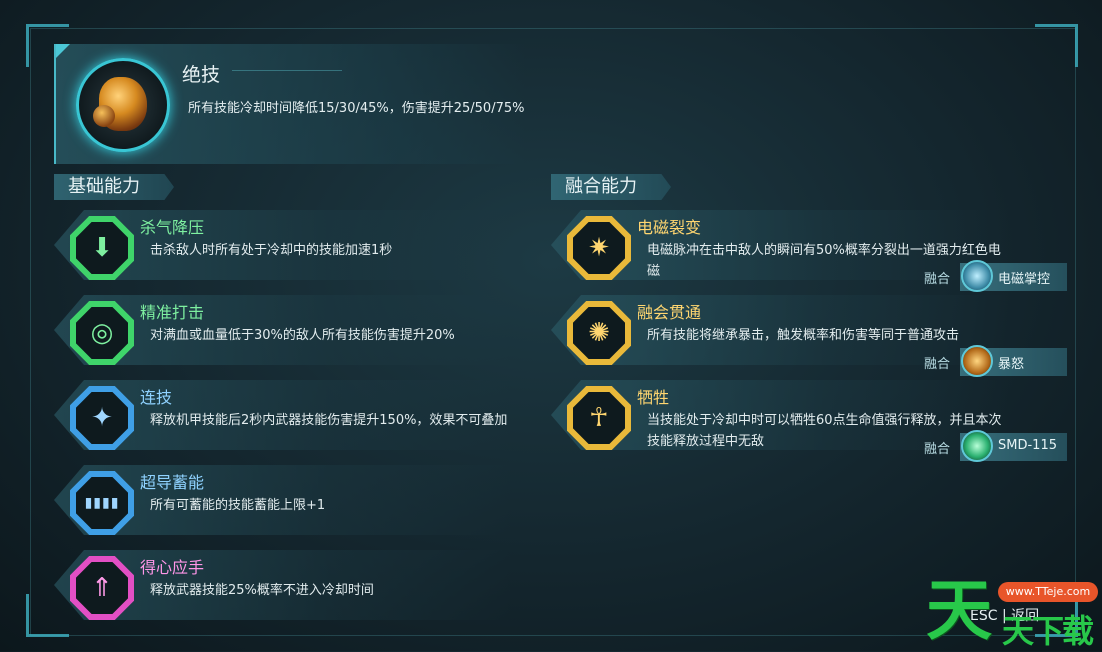 Image resolution: width=1102 pixels, height=652 pixels. What do you see at coordinates (123, 105) in the screenshot?
I see `gauntlet-icon` at bounding box center [123, 105].